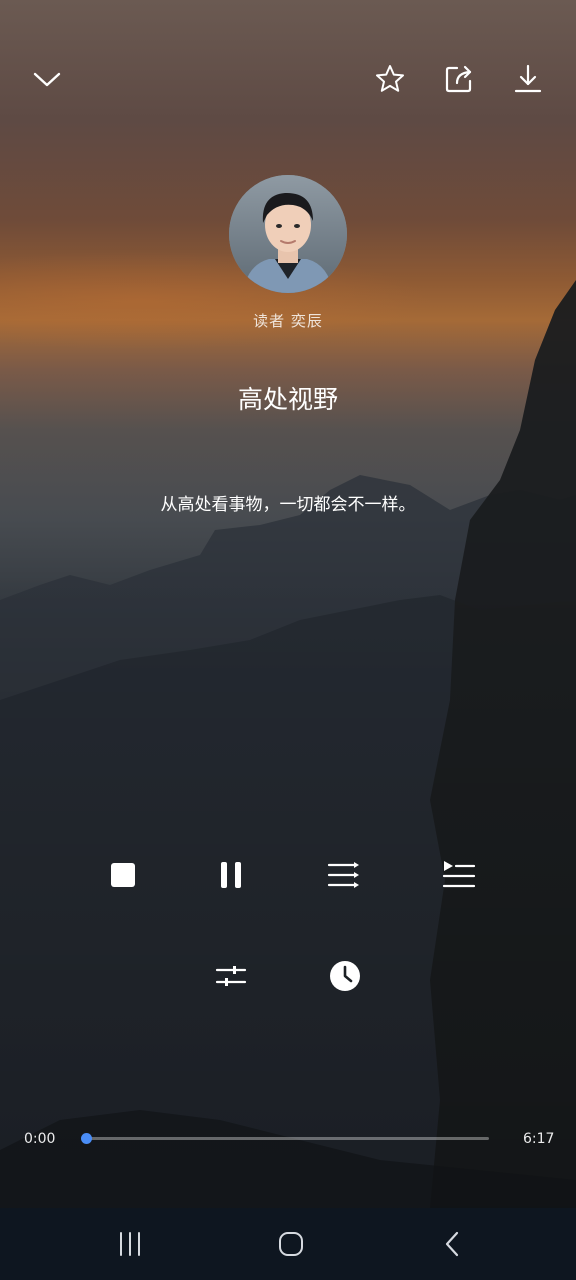 This screenshot has width=576, height=1280. I want to click on download-icon, so click(528, 79).